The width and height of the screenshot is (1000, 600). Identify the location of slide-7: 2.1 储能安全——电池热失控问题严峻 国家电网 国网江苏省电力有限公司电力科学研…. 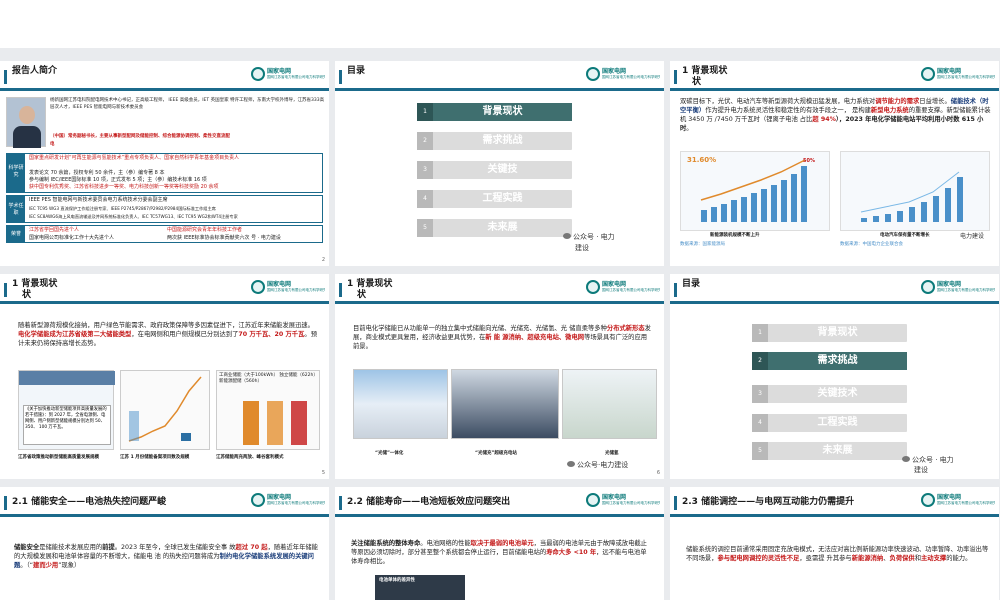
(164, 543).